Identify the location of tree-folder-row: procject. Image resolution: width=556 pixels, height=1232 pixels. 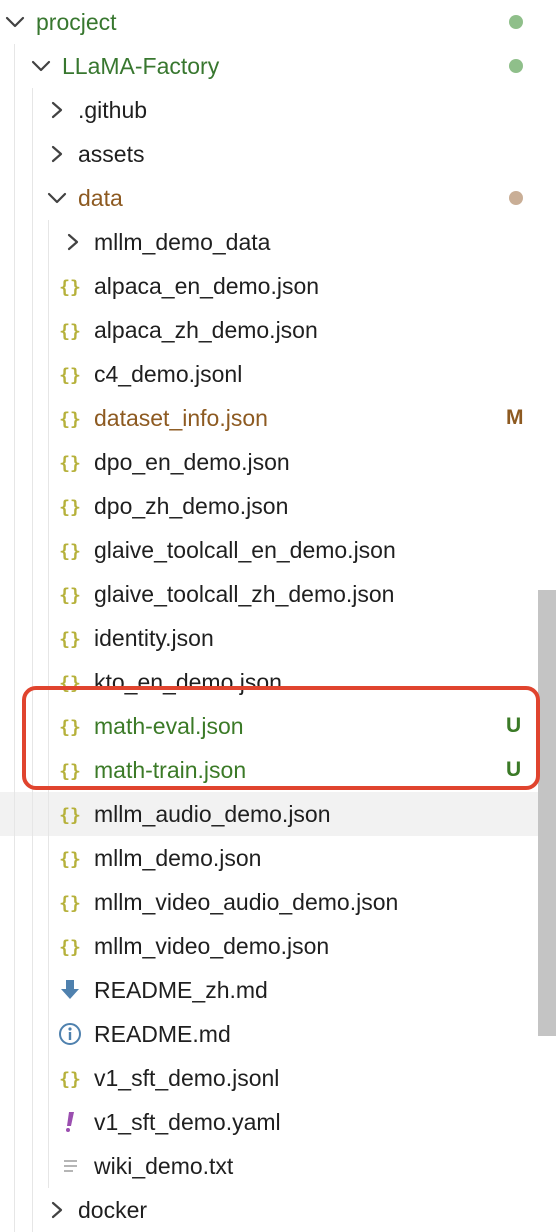
(278, 22).